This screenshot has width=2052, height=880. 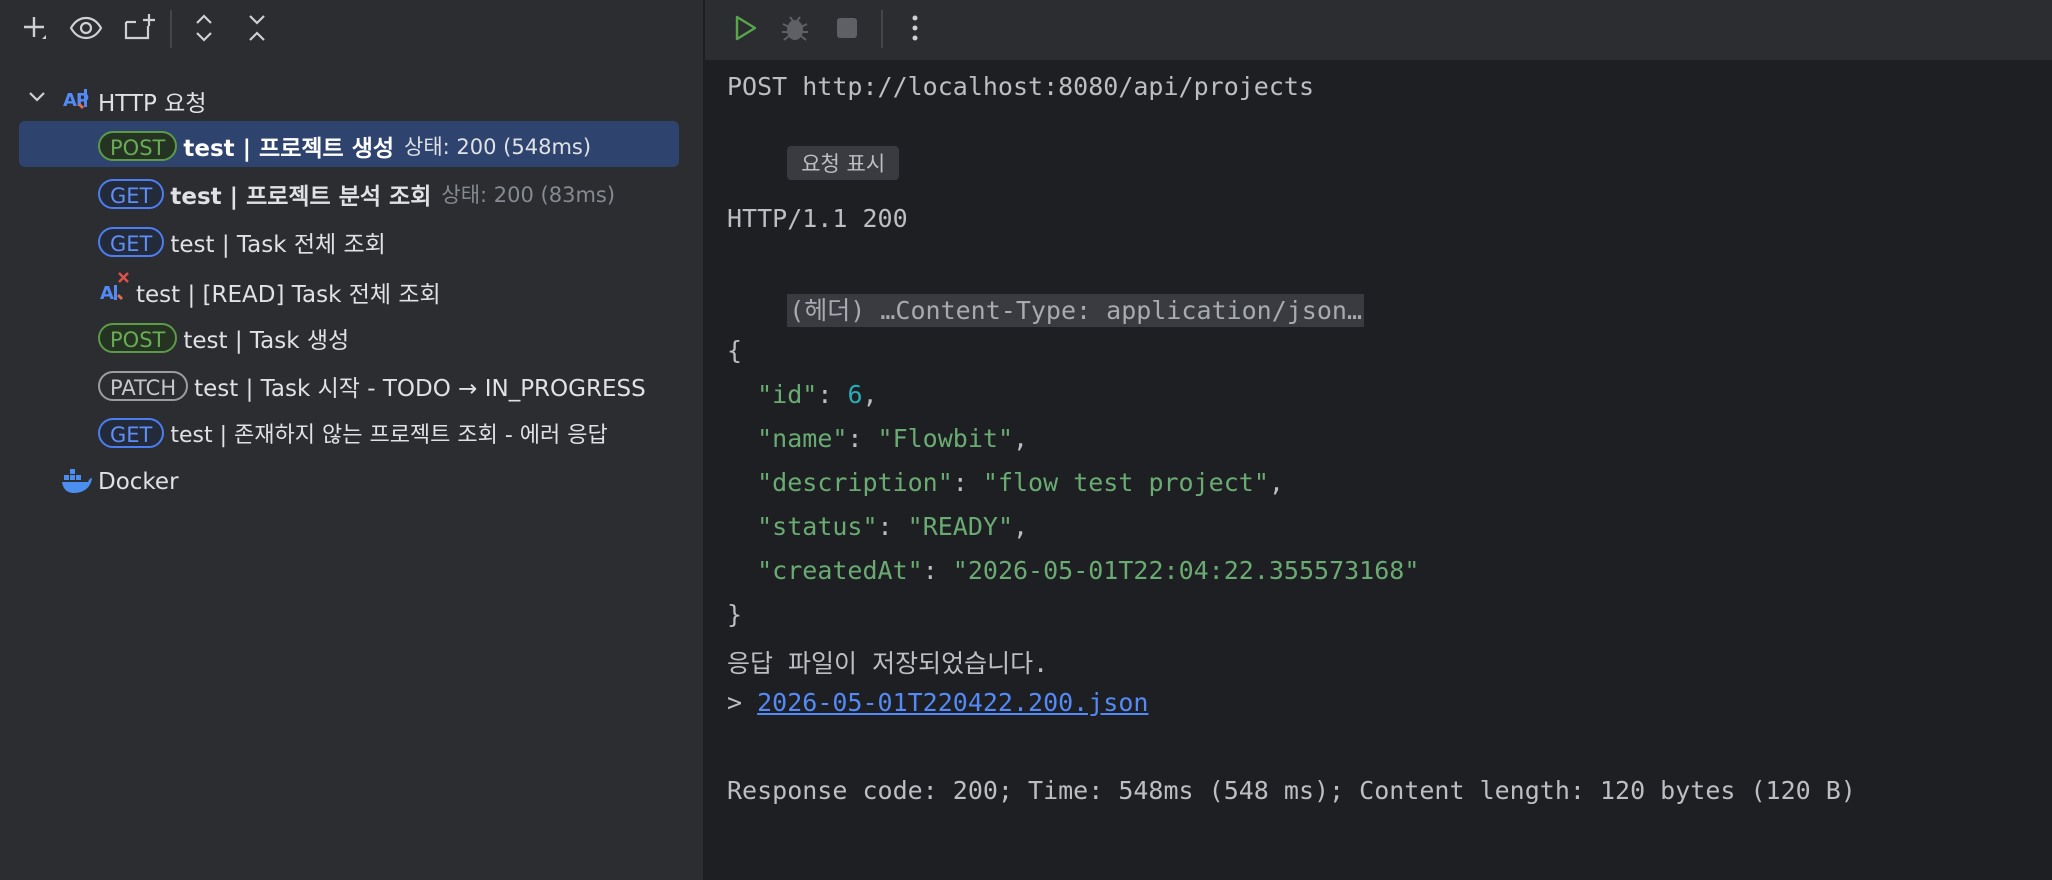 I want to click on json-close-brace: }, so click(x=735, y=614).